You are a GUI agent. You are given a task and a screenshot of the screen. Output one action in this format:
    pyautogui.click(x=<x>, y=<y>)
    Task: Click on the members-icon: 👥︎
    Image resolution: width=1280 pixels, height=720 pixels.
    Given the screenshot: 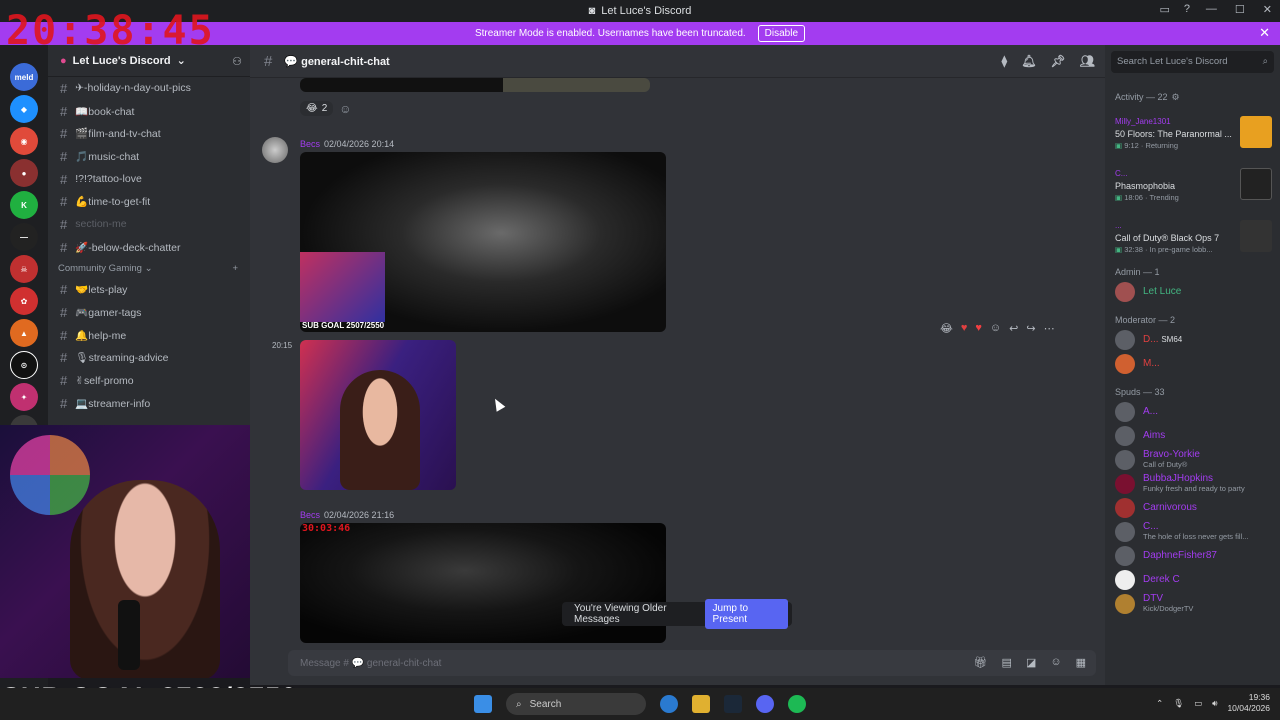 What is the action you would take?
    pyautogui.click(x=1087, y=61)
    